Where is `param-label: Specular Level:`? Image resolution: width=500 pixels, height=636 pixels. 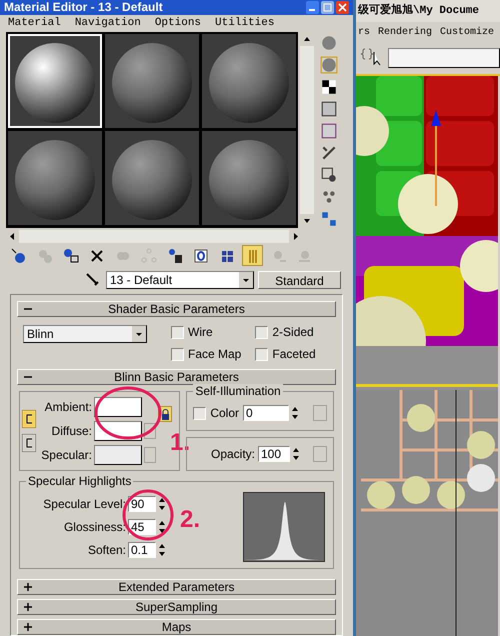
param-label: Specular Level: is located at coordinates (84, 505).